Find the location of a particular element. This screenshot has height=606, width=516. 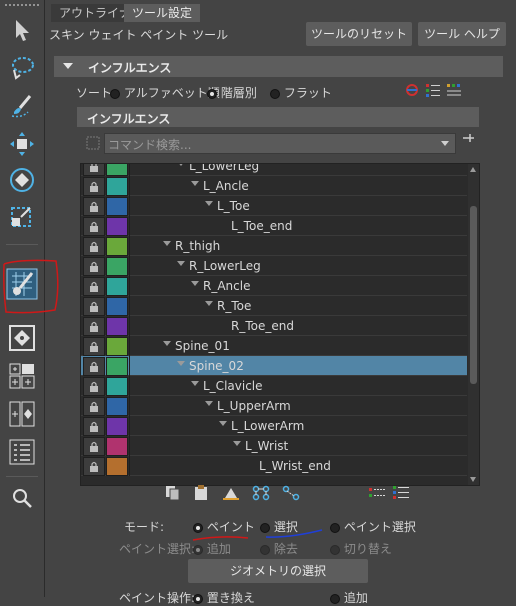

symmetry-tool-icon is located at coordinates (22, 338).